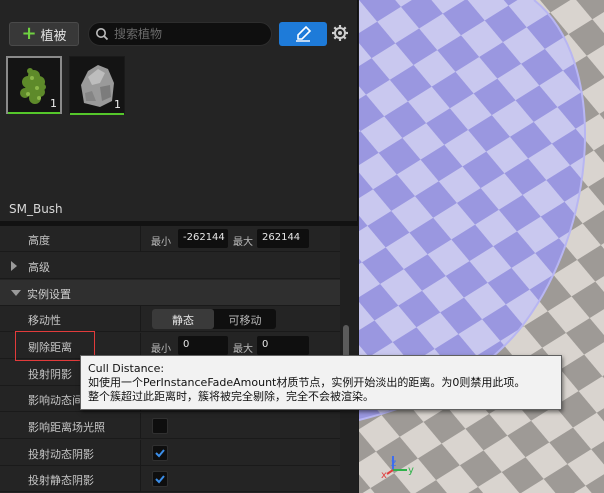 The image size is (604, 493). I want to click on instance-settings-category: 实例设置, so click(170, 293).